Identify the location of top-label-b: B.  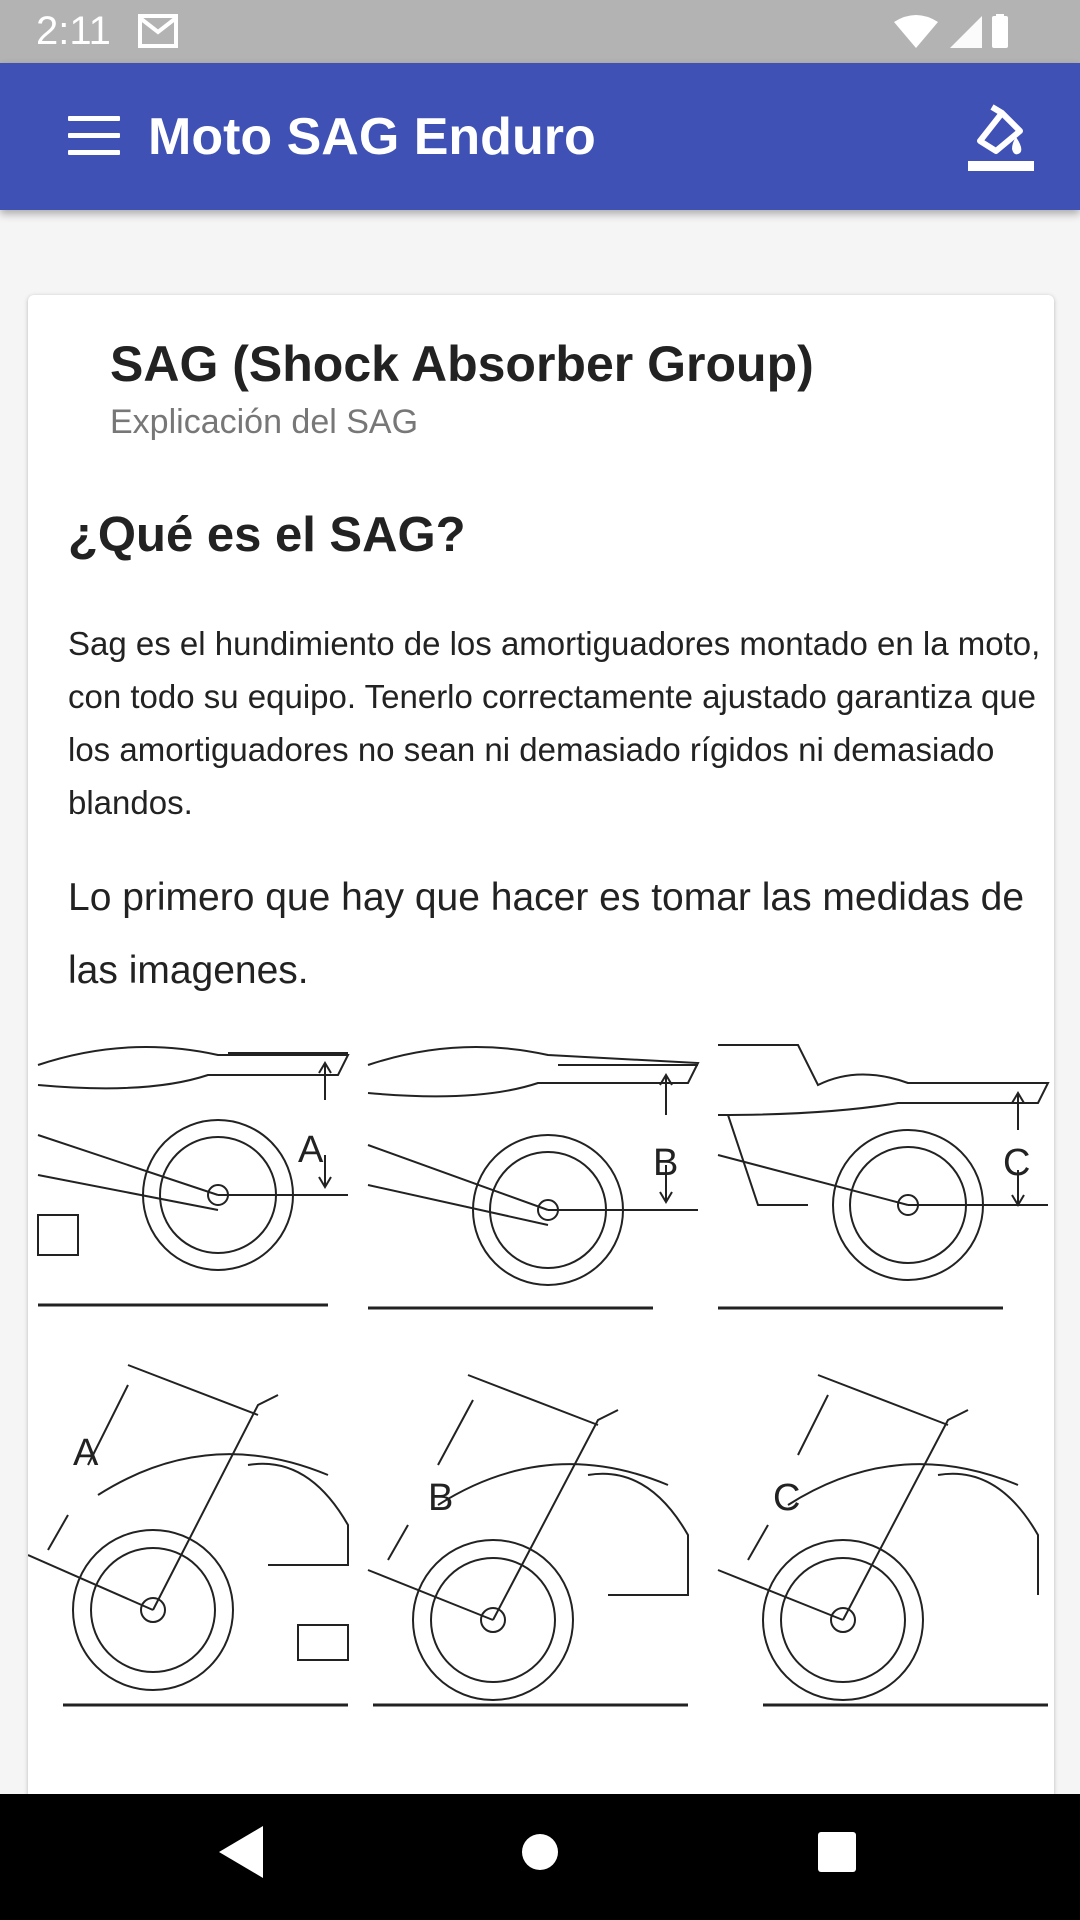
(665, 1163).